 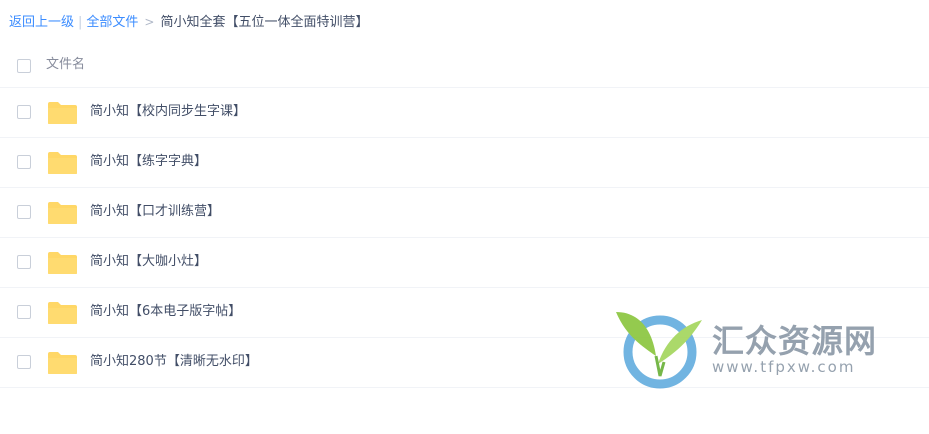 What do you see at coordinates (165, 312) in the screenshot?
I see `file-name: 简小知【6本电子版字帖】` at bounding box center [165, 312].